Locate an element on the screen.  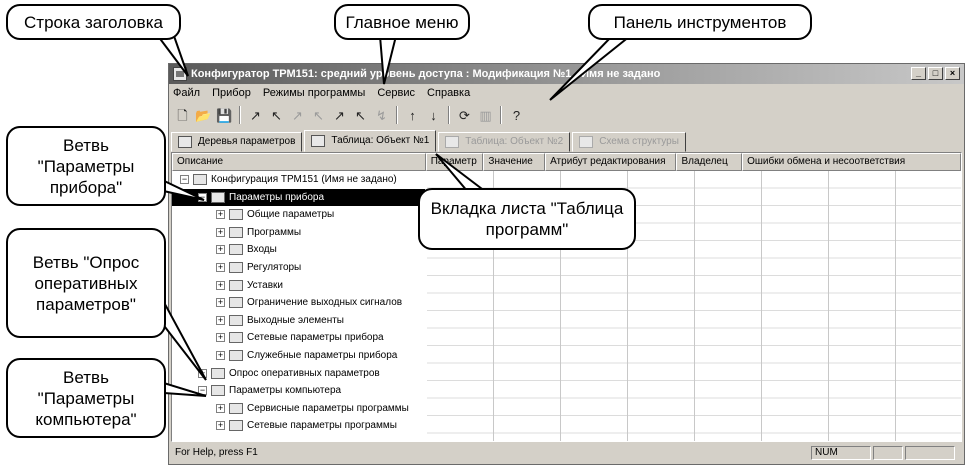
tab-parameter-trees: Деревья параметров is located at coordinates (237, 142).